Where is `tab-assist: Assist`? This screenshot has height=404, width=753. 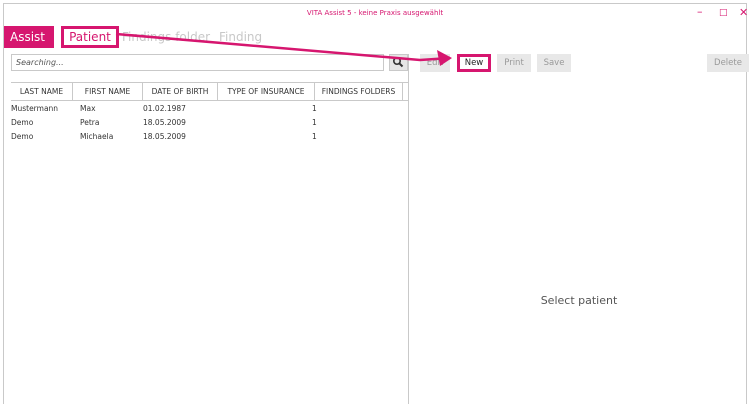 tab-assist: Assist is located at coordinates (29, 37).